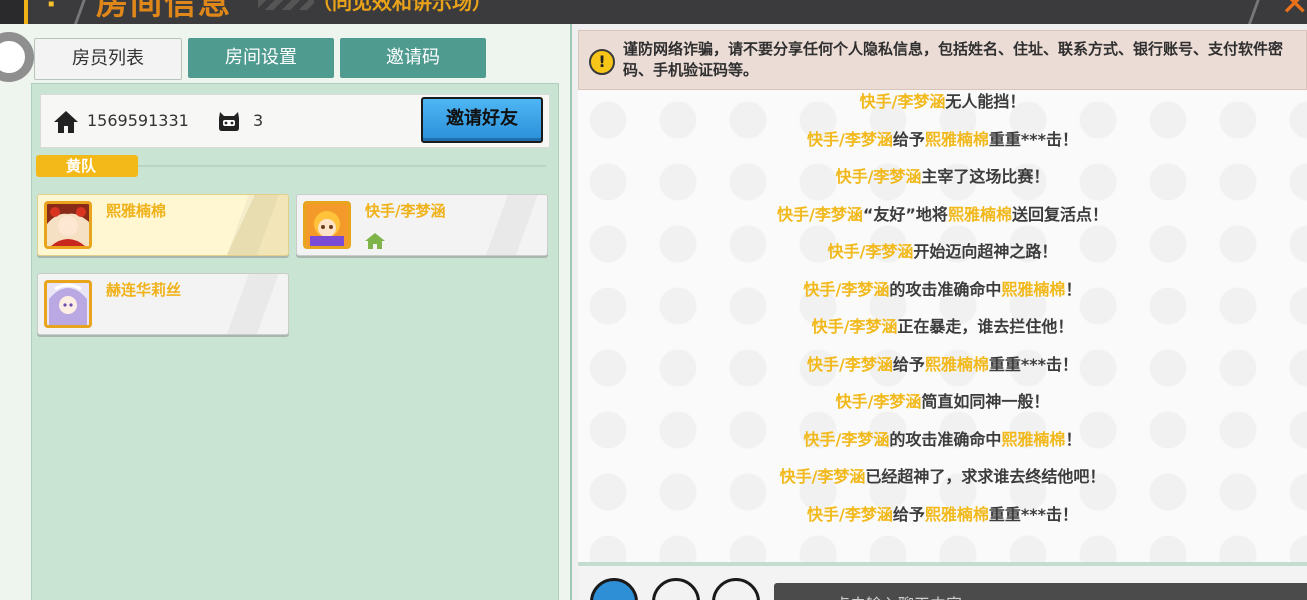  What do you see at coordinates (138, 120) in the screenshot?
I see `room-id: 1569591331` at bounding box center [138, 120].